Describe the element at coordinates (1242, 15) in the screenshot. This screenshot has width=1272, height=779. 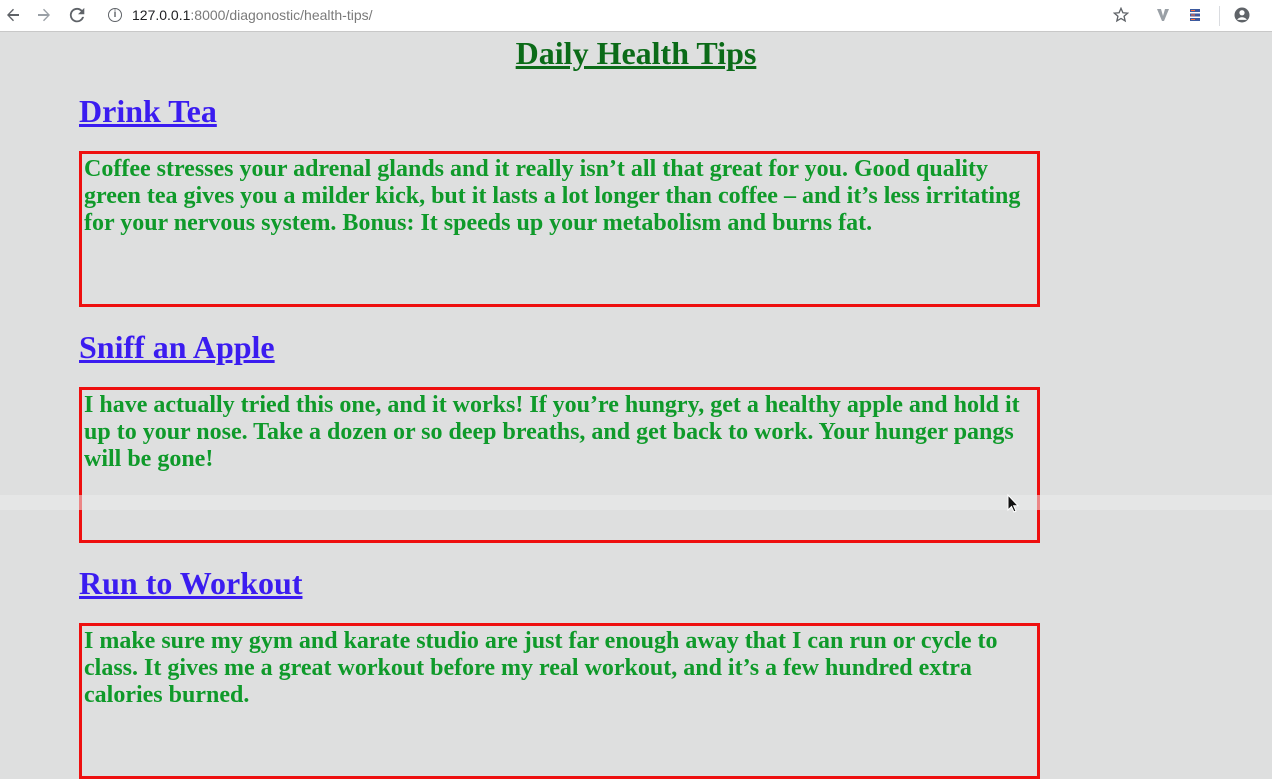
I see `account-circle-icon` at that location.